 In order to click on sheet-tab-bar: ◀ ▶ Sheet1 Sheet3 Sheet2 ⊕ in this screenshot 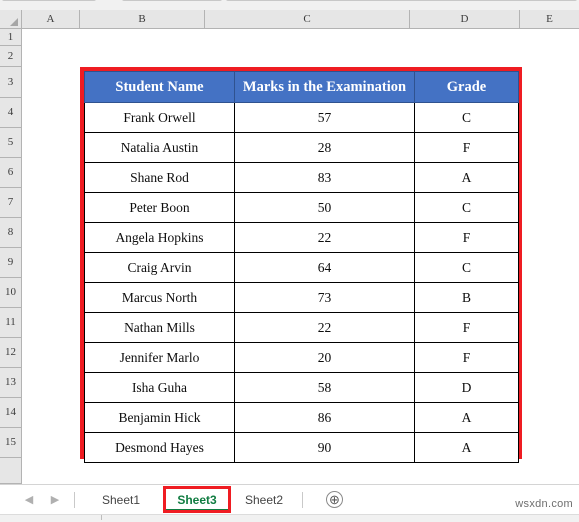, I will do `click(289, 499)`.